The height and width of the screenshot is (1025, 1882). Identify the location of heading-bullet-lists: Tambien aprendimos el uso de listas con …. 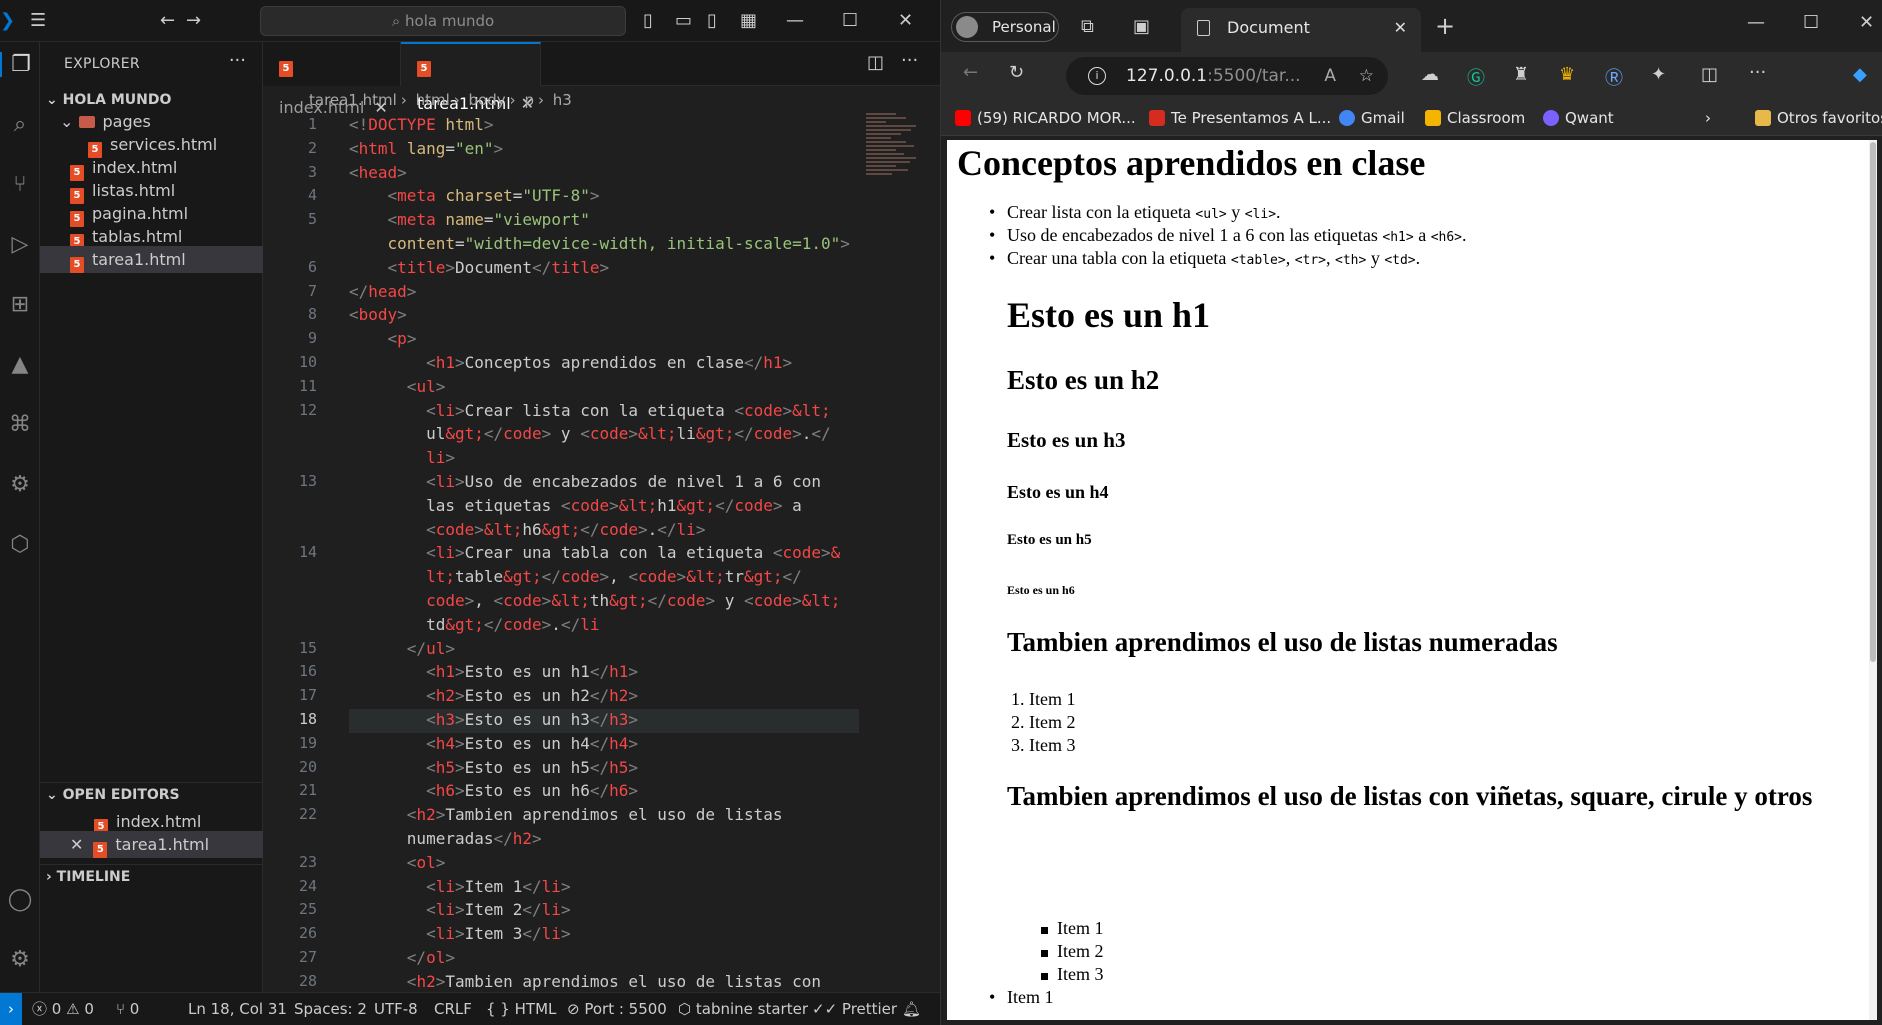
(1410, 796).